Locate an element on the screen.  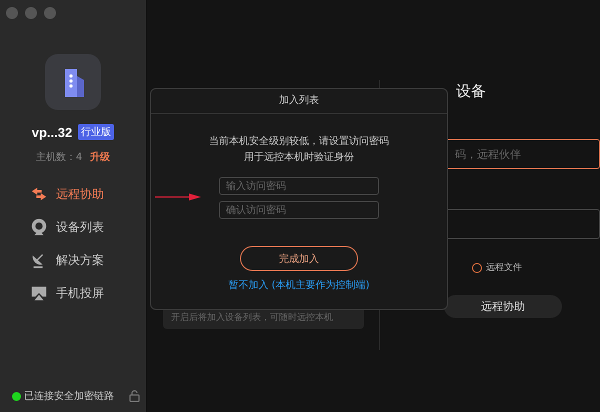
confirm-button: 完成加入 is located at coordinates (299, 258).